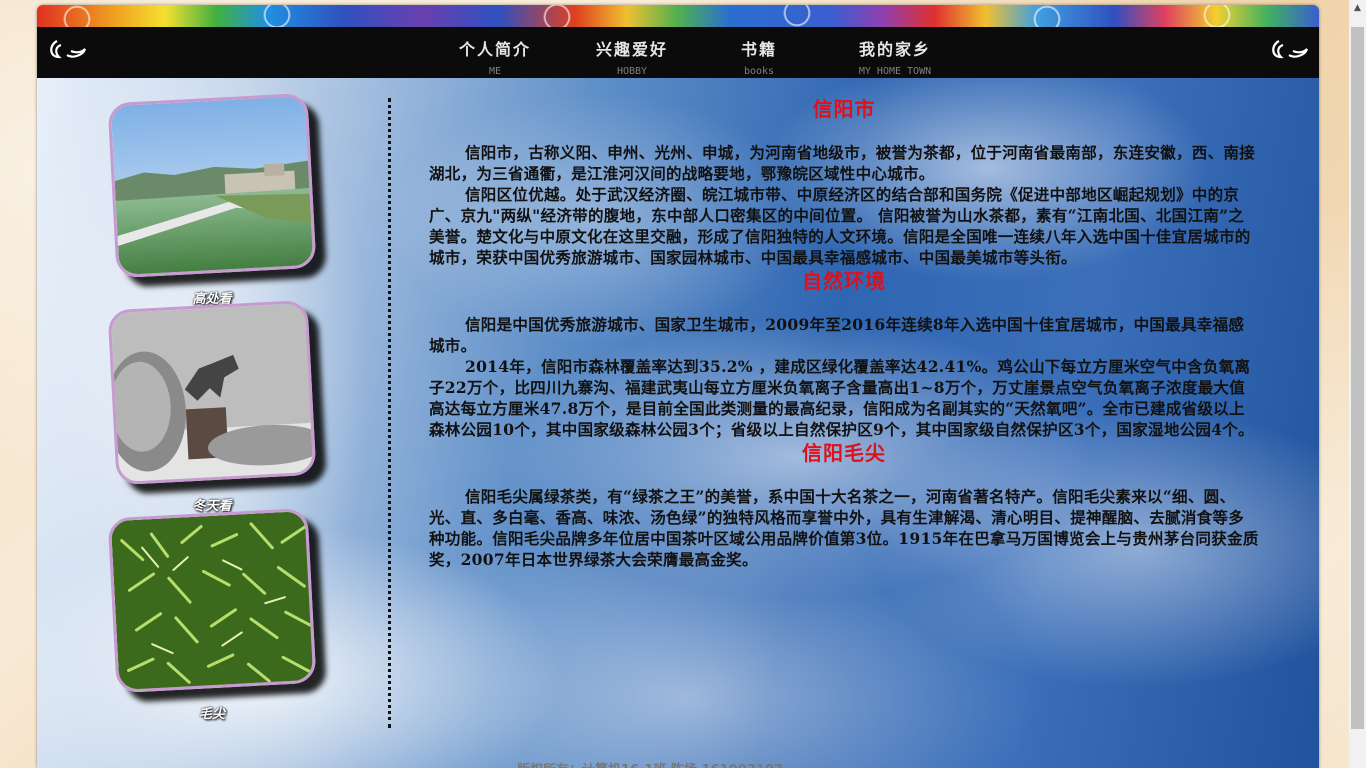 The image size is (1366, 768). I want to click on snow-horse-statue-photo, so click(212, 392).